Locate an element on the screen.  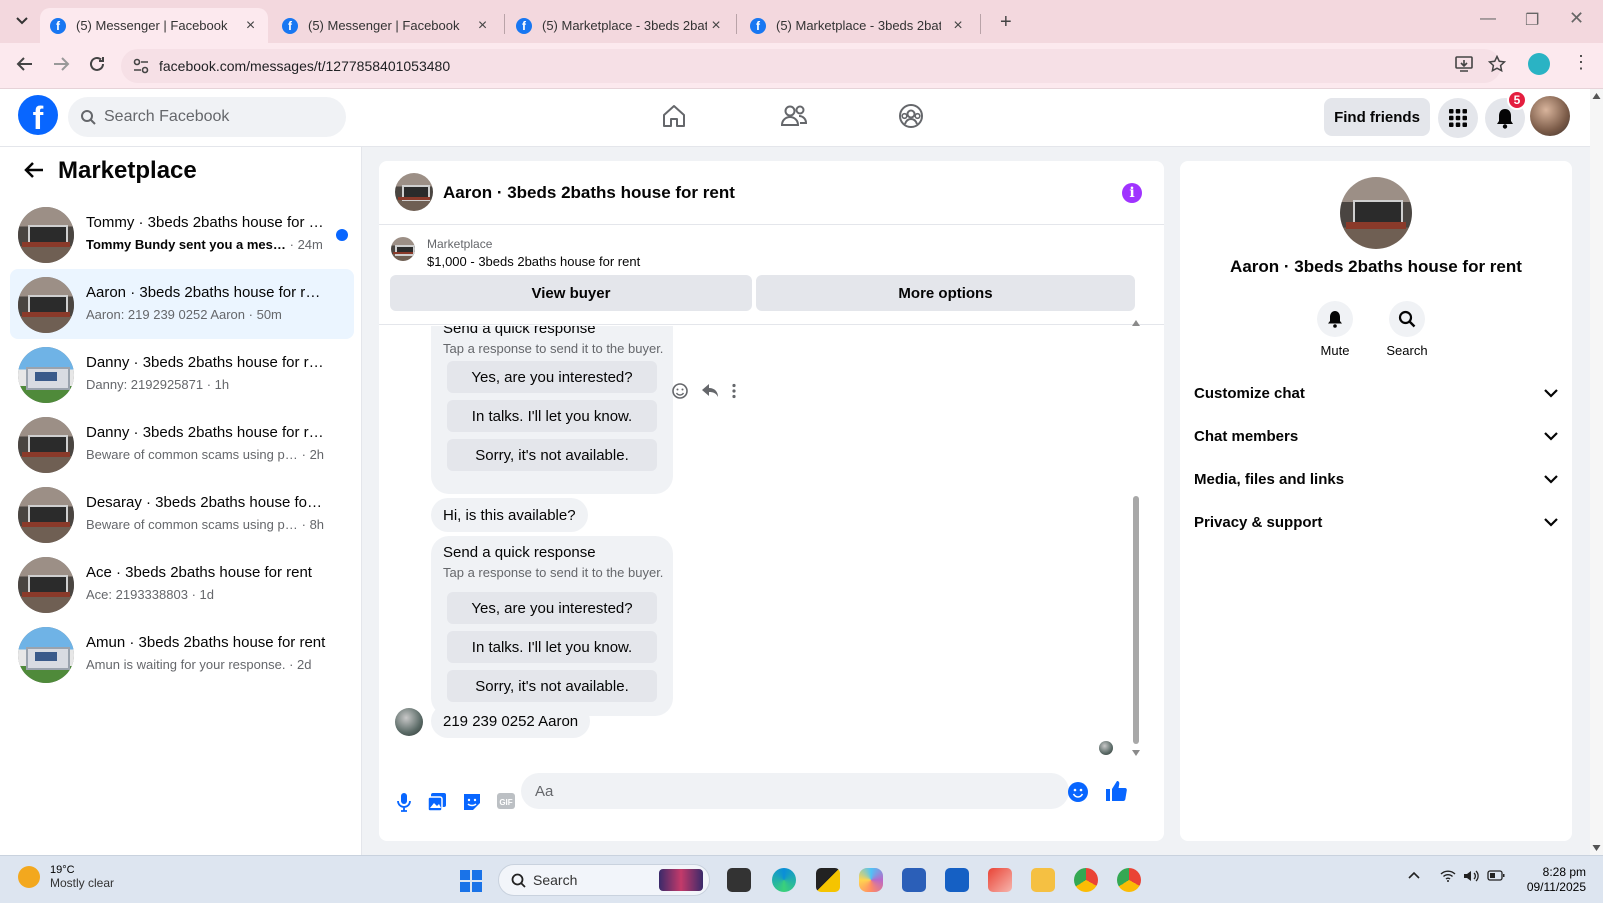
address-bar: facebook.com/messages/t/1277858401053480 is located at coordinates (811, 66).